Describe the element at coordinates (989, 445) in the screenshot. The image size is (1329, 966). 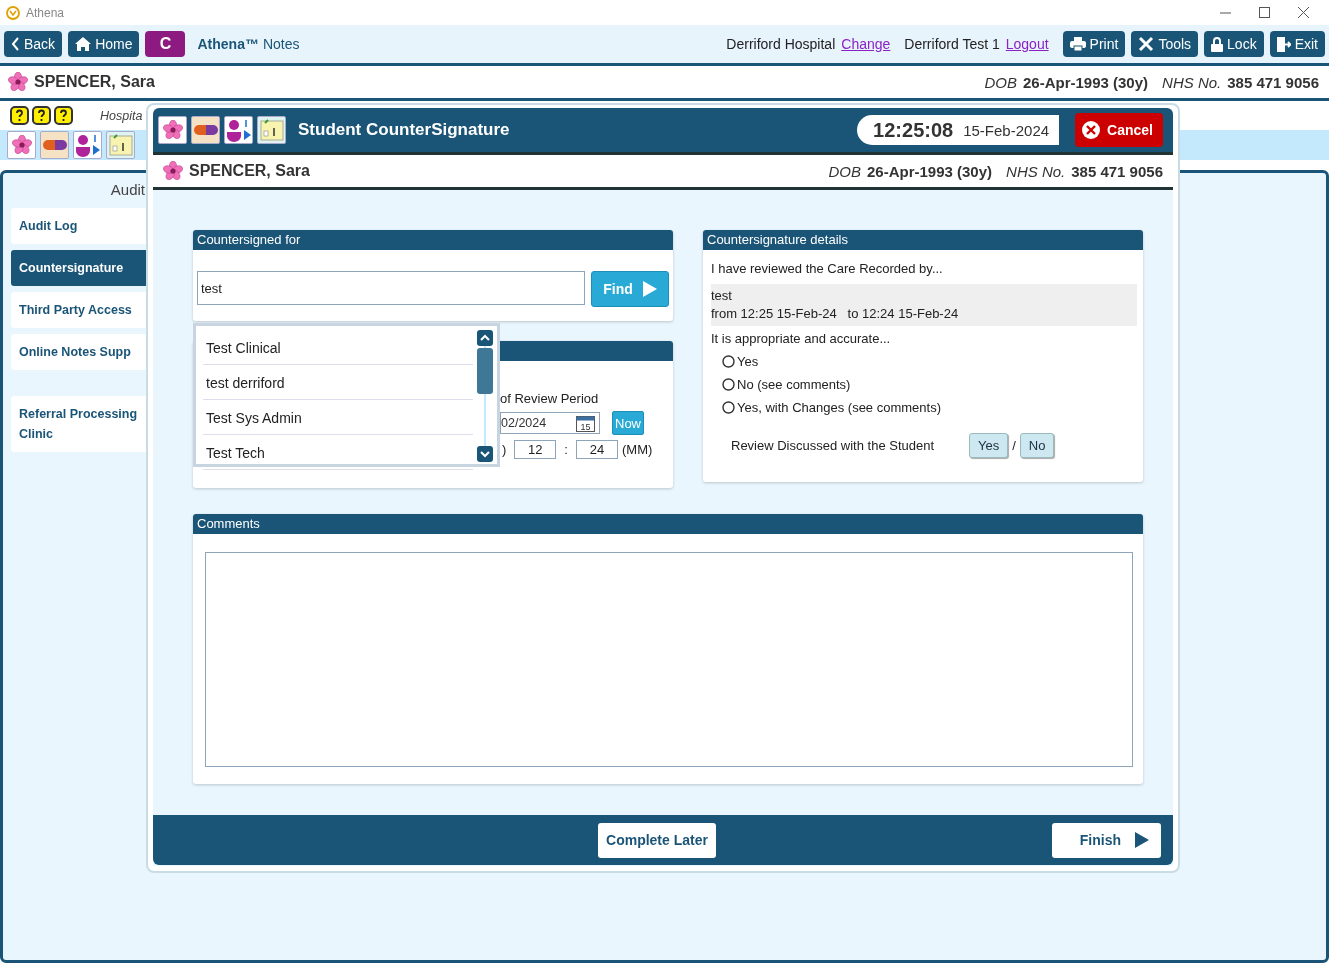
I see `yes-button: Yes` at that location.